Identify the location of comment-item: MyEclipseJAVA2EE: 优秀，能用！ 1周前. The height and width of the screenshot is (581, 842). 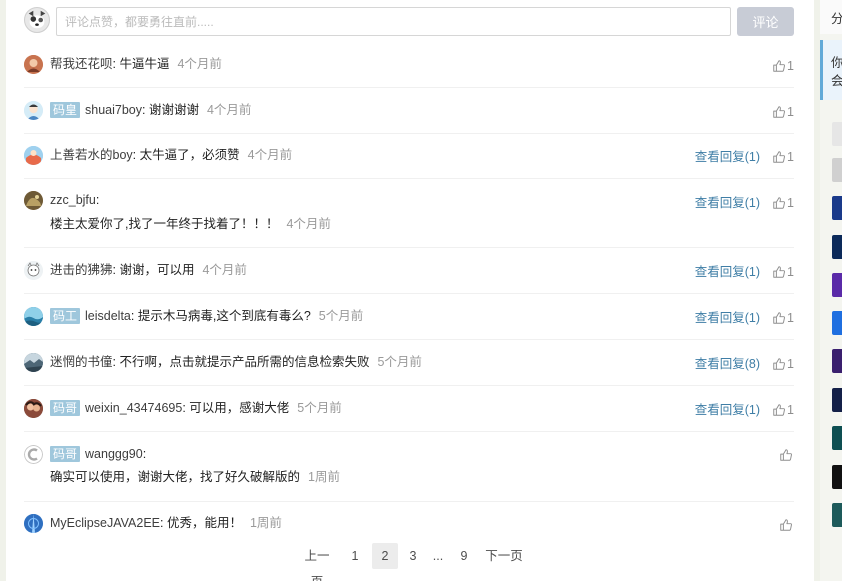
(409, 524).